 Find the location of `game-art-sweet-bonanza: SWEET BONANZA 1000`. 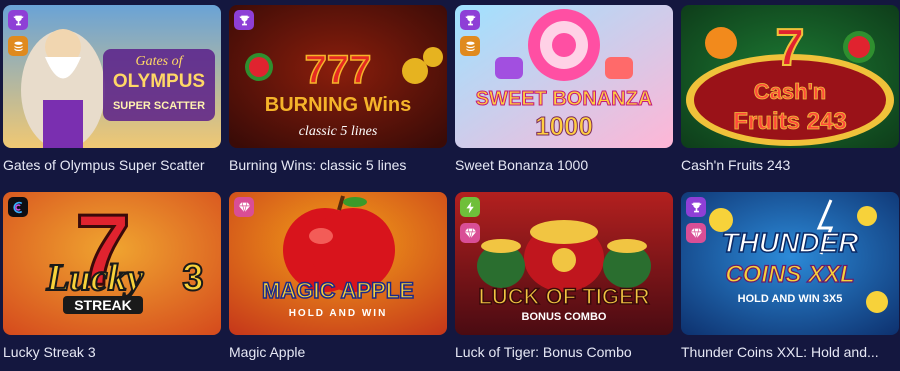

game-art-sweet-bonanza: SWEET BONANZA 1000 is located at coordinates (564, 76).